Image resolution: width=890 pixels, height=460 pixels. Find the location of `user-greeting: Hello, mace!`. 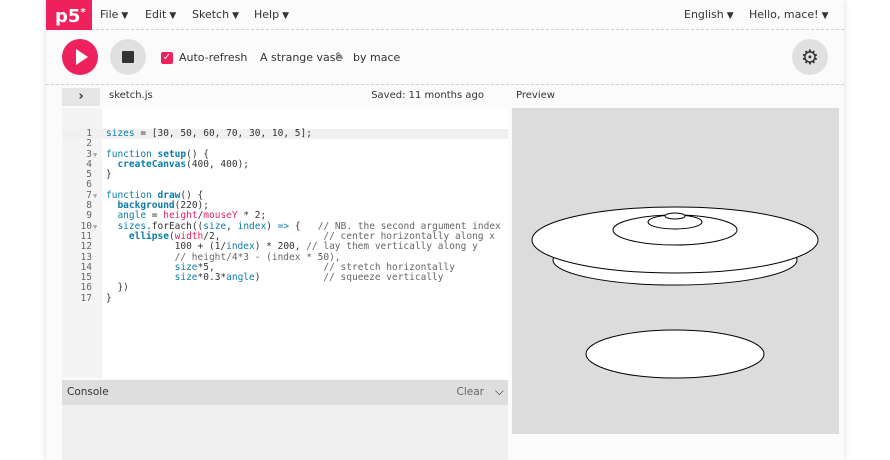

user-greeting: Hello, mace! is located at coordinates (784, 14).